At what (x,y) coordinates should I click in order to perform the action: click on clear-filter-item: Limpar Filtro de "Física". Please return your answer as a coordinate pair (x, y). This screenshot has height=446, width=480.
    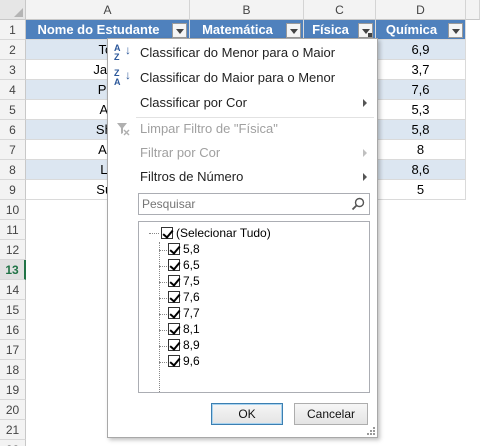
    Looking at the image, I should click on (242, 129).